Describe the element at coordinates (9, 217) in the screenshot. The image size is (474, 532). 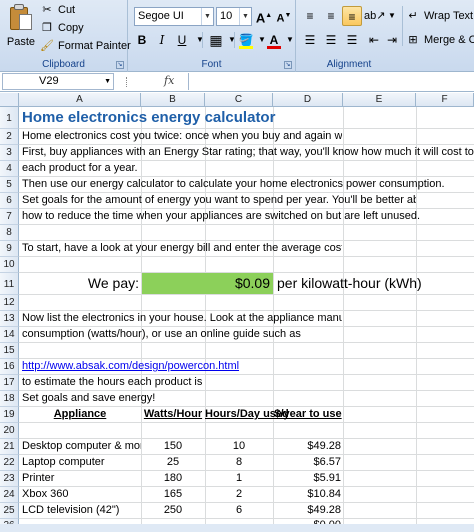
I see `row-header-7: 7` at that location.